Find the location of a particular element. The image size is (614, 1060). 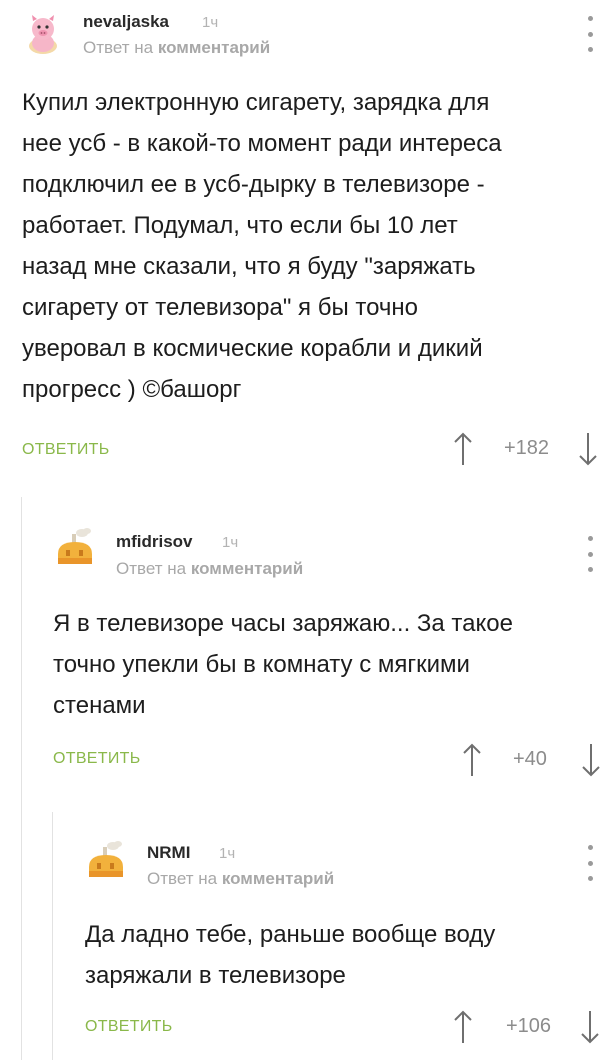

upvote-arrow-icon is located at coordinates (463, 1027).